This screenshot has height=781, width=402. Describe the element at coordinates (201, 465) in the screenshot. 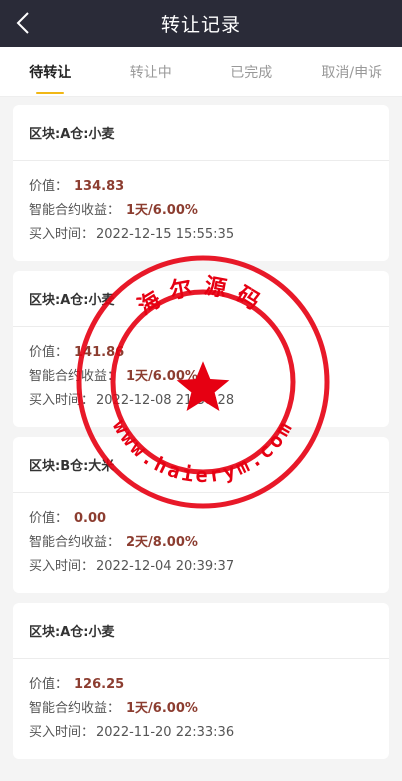

I see `record-block-name: 区块:B仓:大米` at that location.